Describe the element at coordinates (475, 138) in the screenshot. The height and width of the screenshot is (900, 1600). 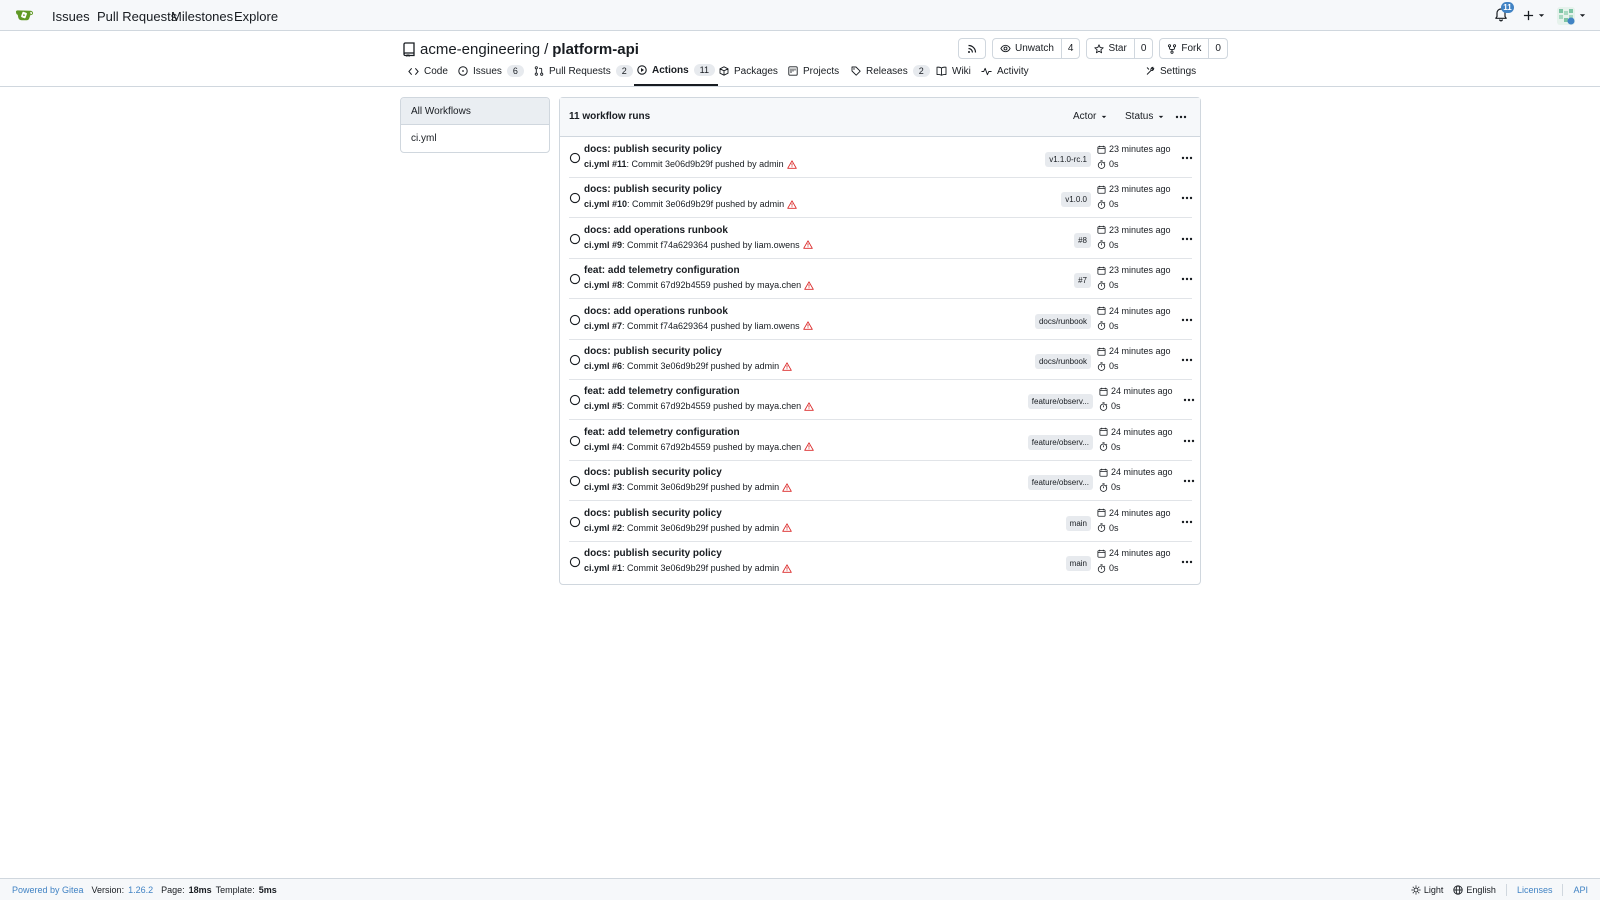
I see `sidebar-item-ci-yml: ci.yml` at that location.